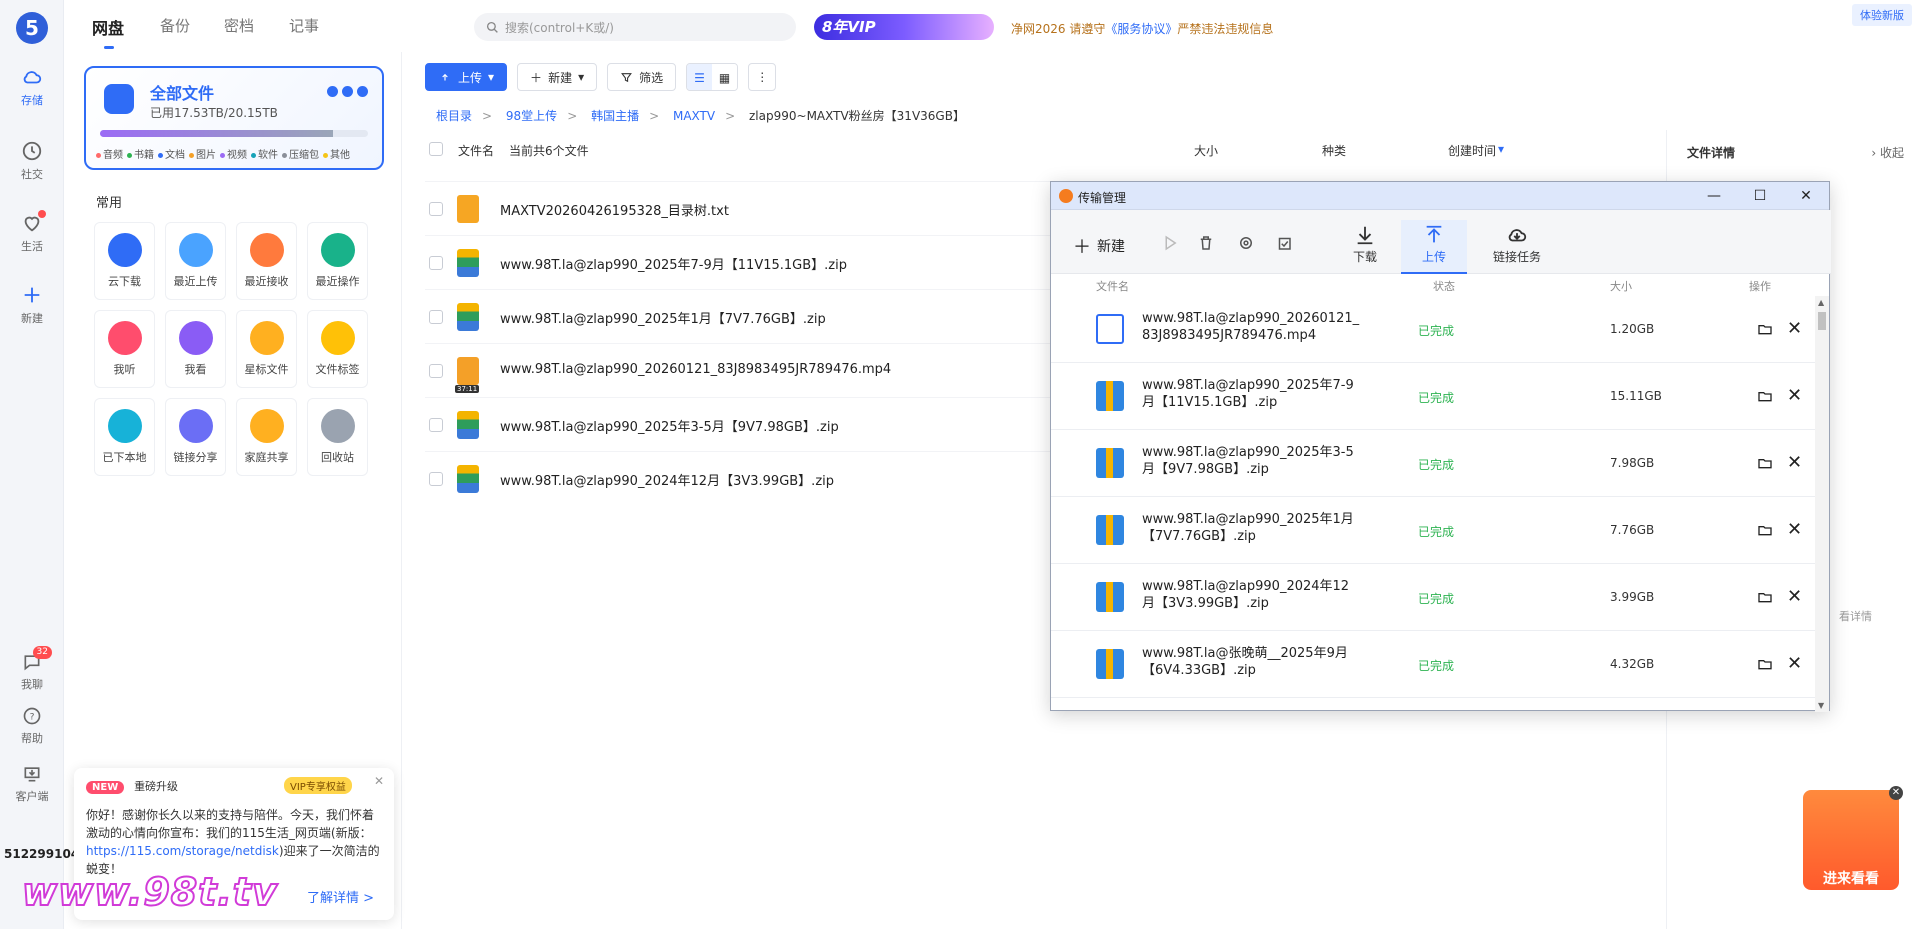 This screenshot has width=1920, height=929. Describe the element at coordinates (195, 437) in the screenshot. I see `tile-share: 链接分享` at that location.